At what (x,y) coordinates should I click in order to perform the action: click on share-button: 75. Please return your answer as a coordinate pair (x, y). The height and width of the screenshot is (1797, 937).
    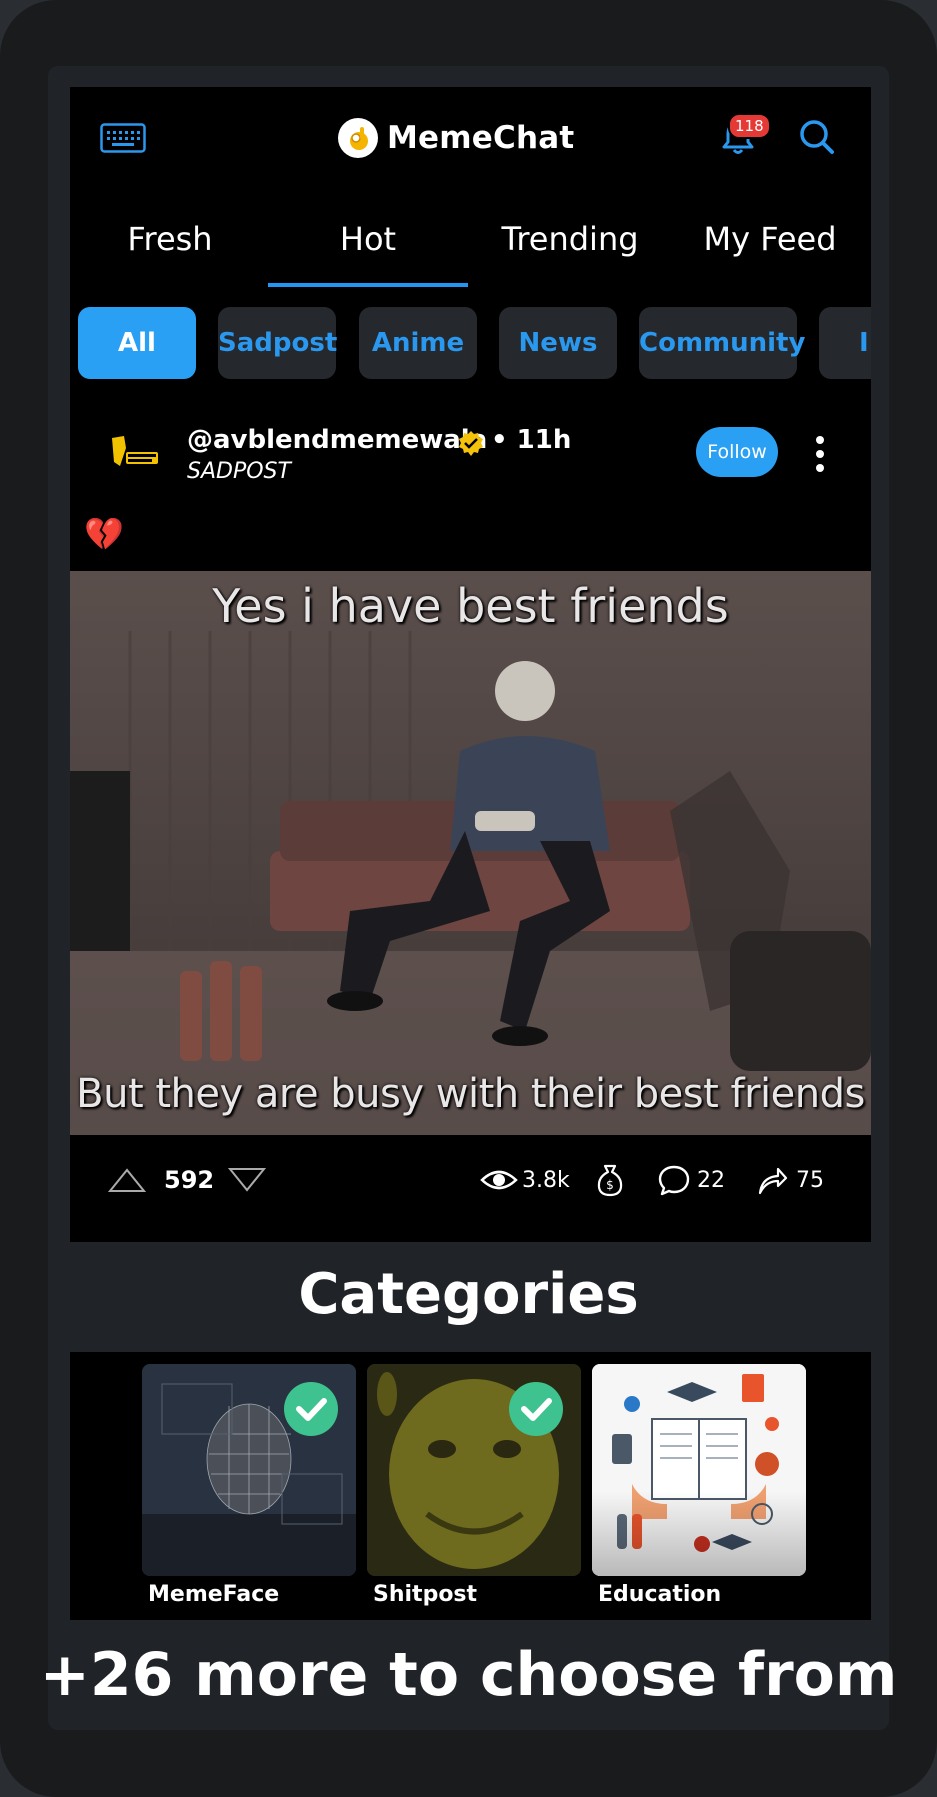
    Looking at the image, I should click on (790, 1180).